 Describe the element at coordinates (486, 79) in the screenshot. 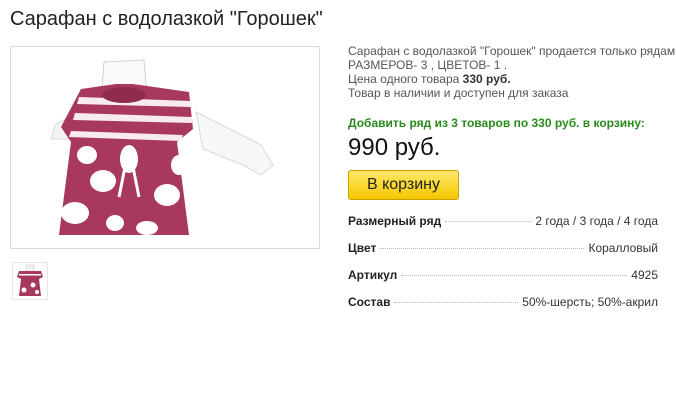

I see `unit-price: 330 руб.` at that location.